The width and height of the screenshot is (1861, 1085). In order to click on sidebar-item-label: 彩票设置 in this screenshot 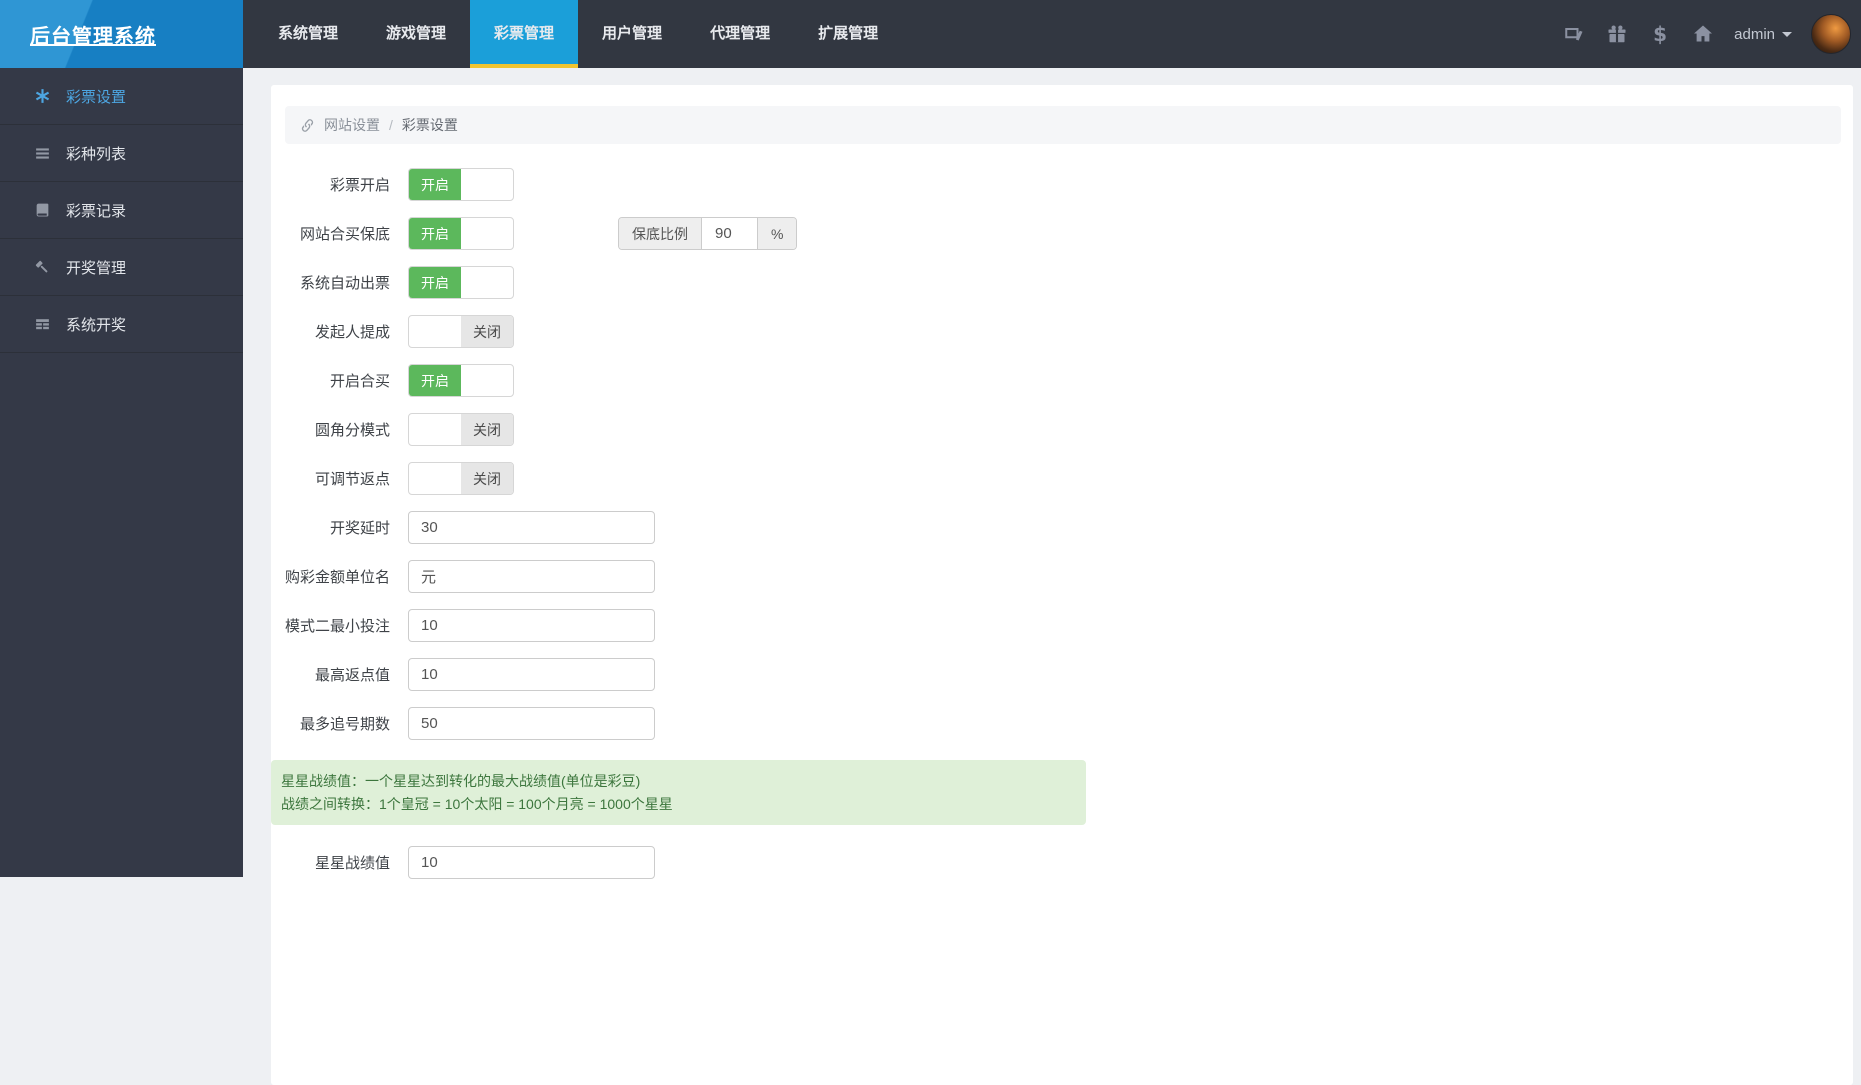, I will do `click(96, 96)`.